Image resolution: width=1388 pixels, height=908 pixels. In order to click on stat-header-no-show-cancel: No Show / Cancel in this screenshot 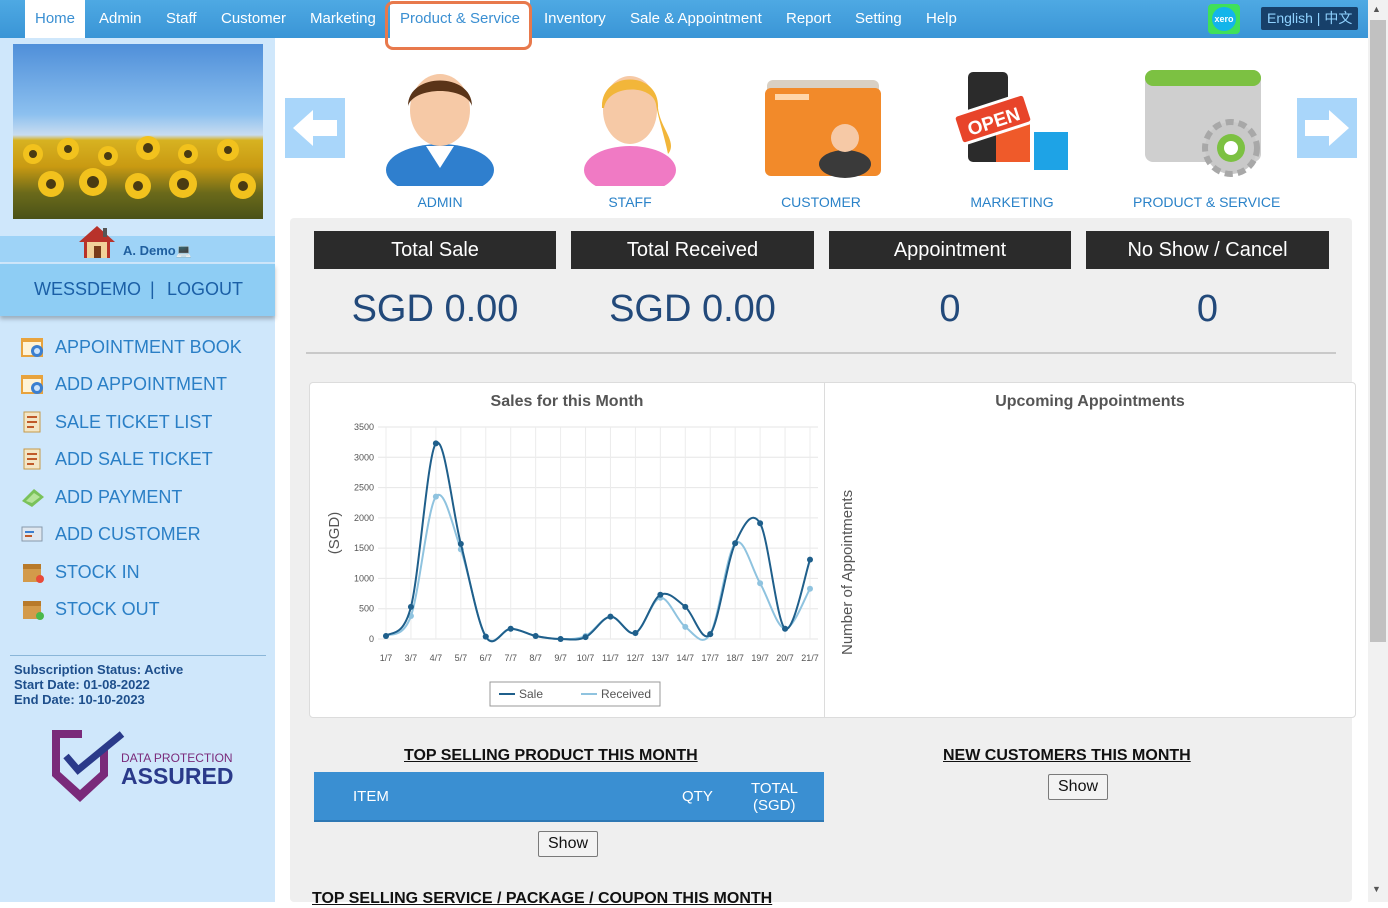, I will do `click(1207, 250)`.